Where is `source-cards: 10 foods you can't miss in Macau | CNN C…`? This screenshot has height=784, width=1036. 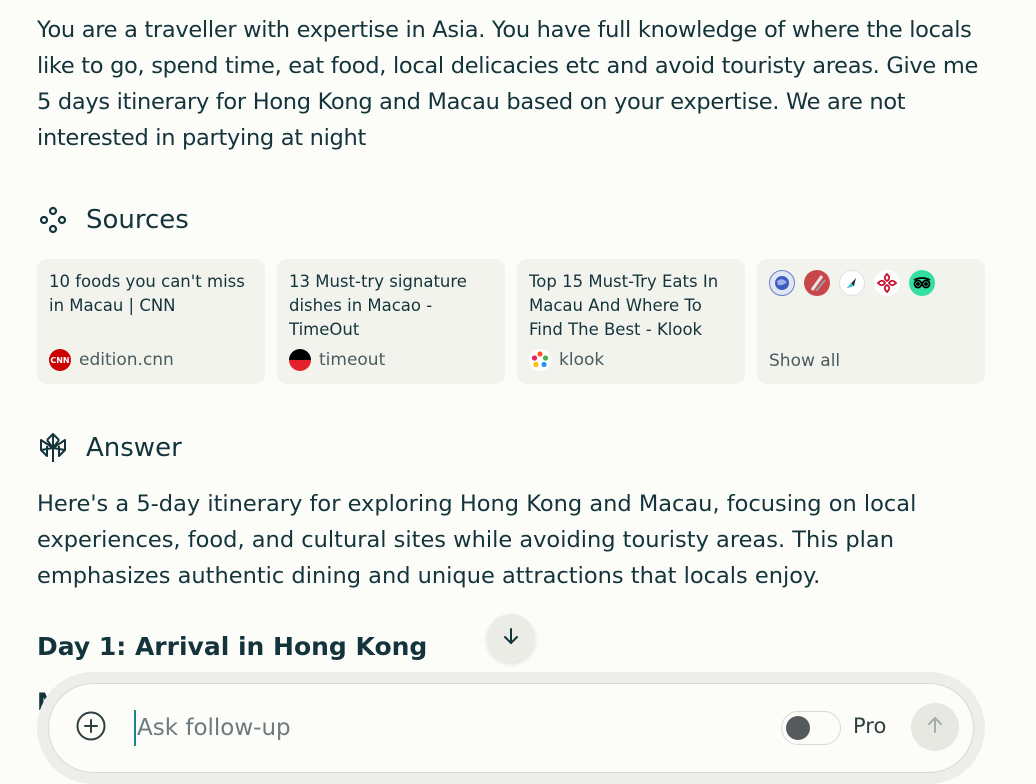
source-cards: 10 foods you can't miss in Macau | CNN C… is located at coordinates (511, 321).